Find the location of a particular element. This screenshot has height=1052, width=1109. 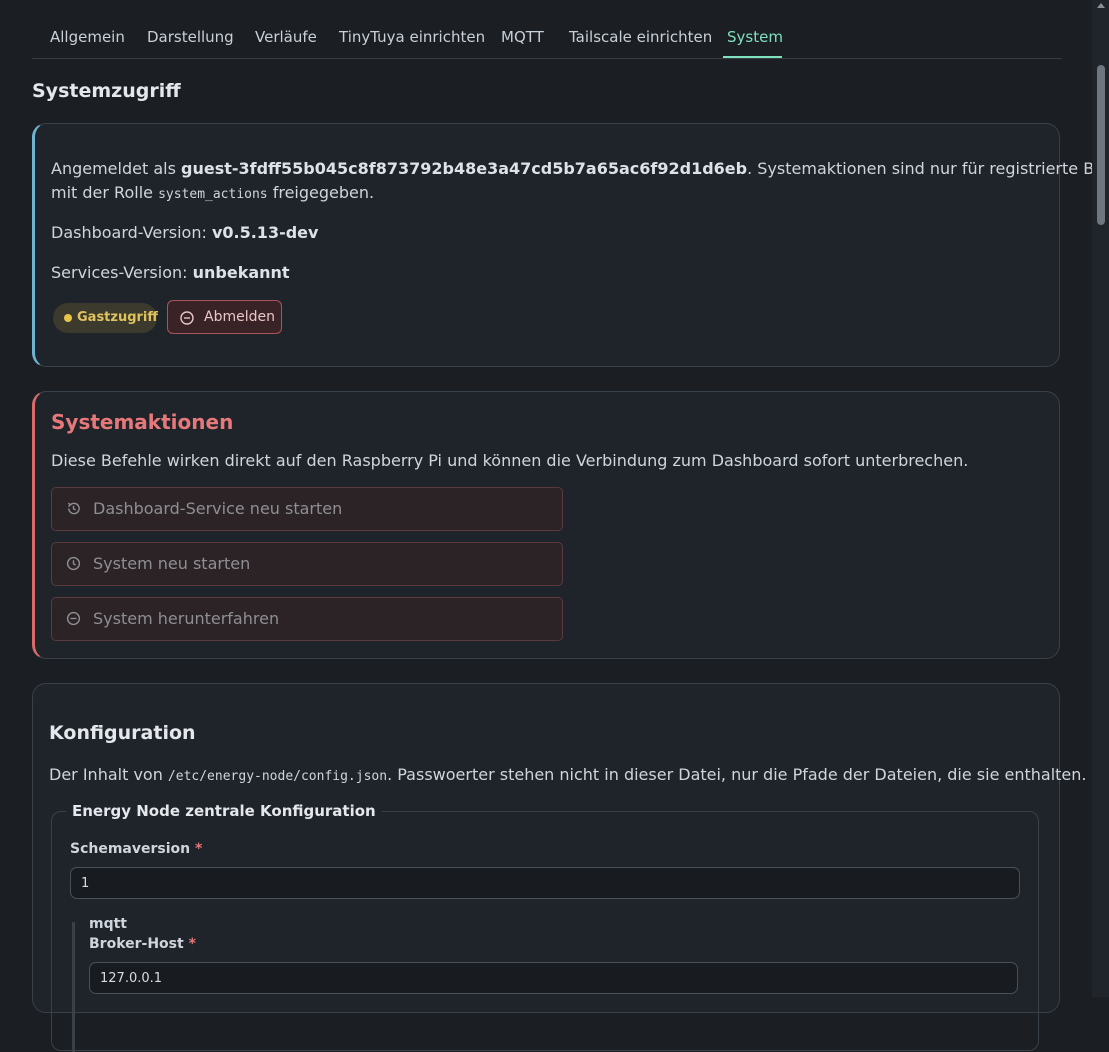

config-desc-prefix: Der Inhalt von is located at coordinates (108, 774).